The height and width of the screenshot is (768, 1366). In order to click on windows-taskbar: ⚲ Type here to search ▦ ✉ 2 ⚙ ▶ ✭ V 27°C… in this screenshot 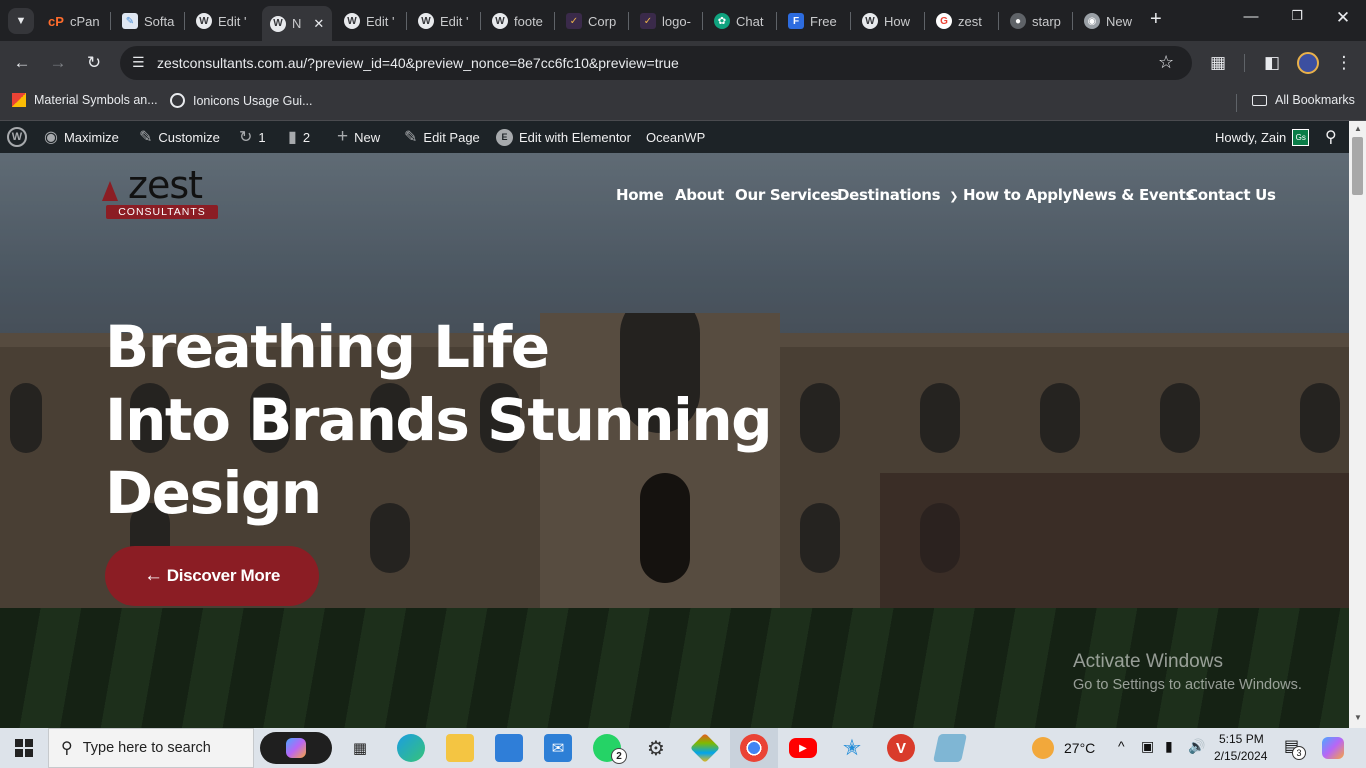, I will do `click(683, 748)`.